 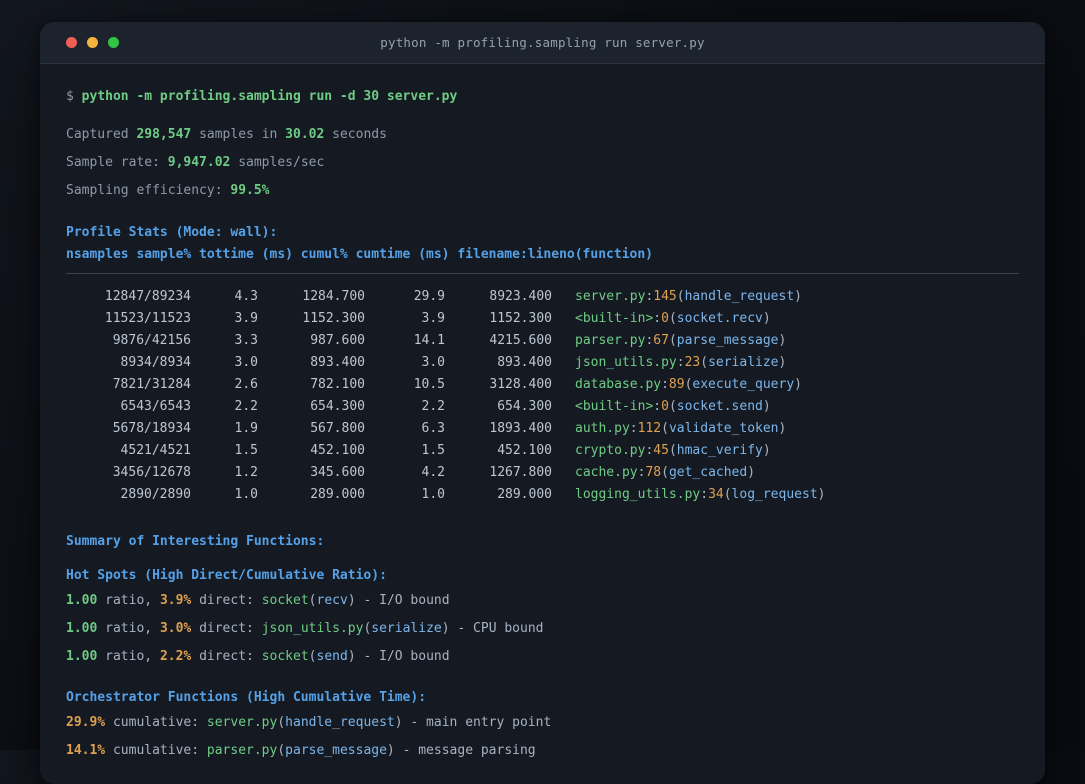 What do you see at coordinates (676, 384) in the screenshot?
I see `line-number: 89` at bounding box center [676, 384].